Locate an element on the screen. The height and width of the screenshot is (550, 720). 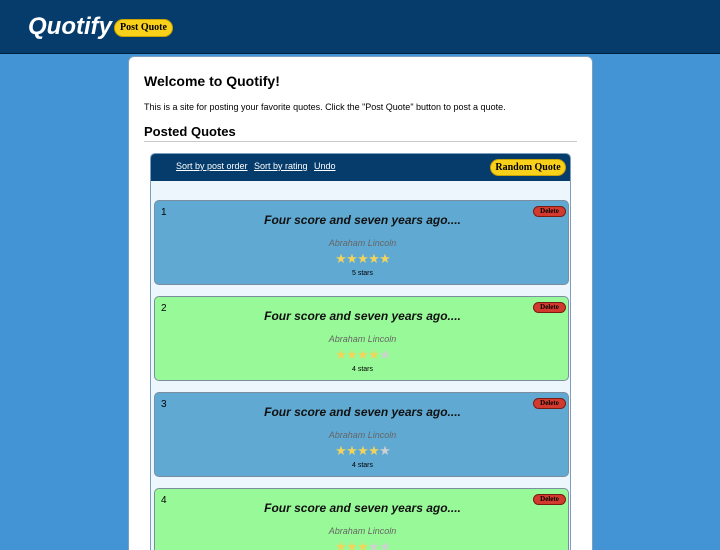
rating-label: 5 stars is located at coordinates (362, 273).